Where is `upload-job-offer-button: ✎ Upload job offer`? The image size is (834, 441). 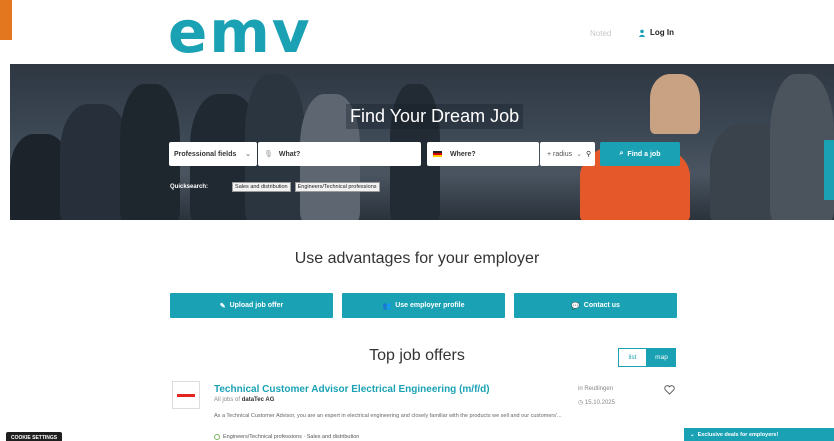 upload-job-offer-button: ✎ Upload job offer is located at coordinates (251, 305).